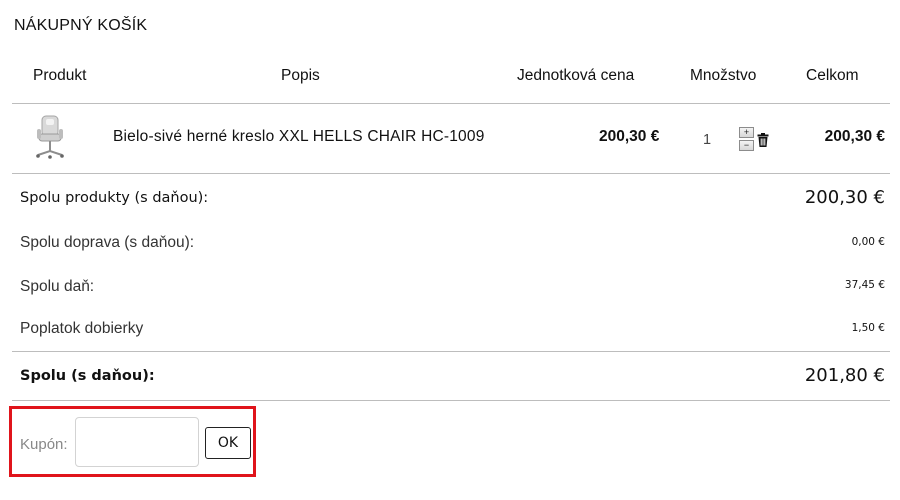 Image resolution: width=900 pixels, height=500 pixels. I want to click on column-header-description: Popis, so click(300, 75).